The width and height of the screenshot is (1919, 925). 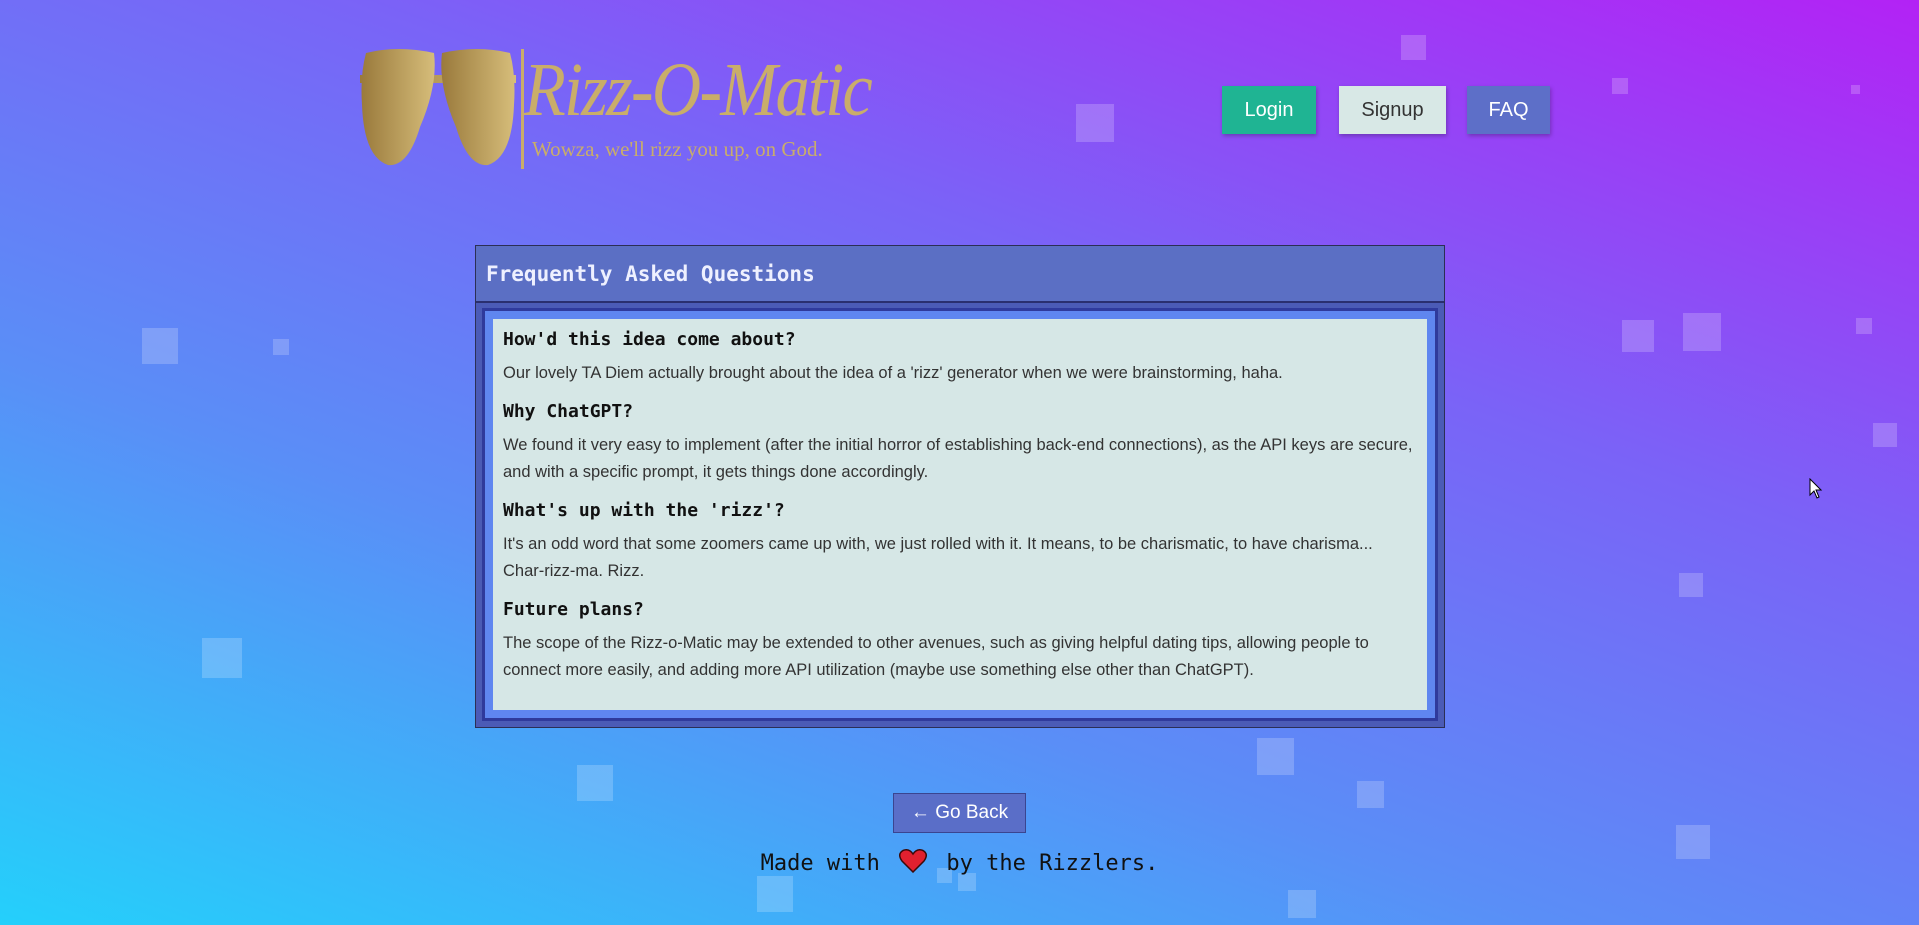 What do you see at coordinates (1508, 110) in the screenshot?
I see `faq-button: FAQ` at bounding box center [1508, 110].